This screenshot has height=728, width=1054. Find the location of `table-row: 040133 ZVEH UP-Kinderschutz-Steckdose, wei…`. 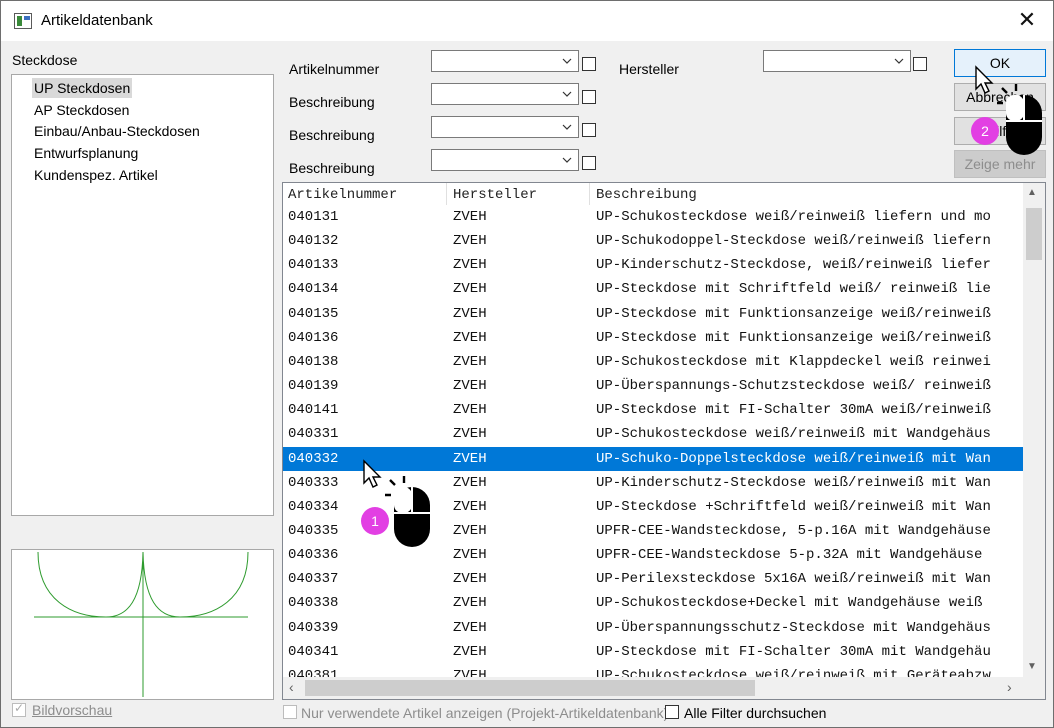

table-row: 040133 ZVEH UP-Kinderschutz-Steckdose, wei… is located at coordinates (653, 265).